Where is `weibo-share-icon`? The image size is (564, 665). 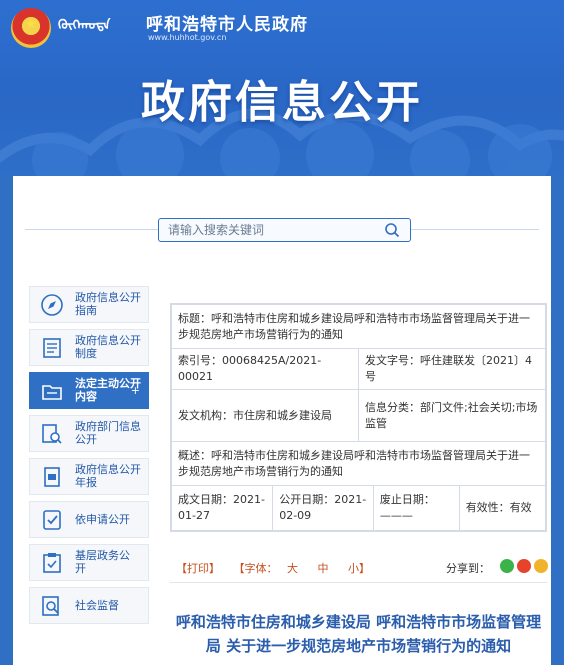 weibo-share-icon is located at coordinates (524, 566).